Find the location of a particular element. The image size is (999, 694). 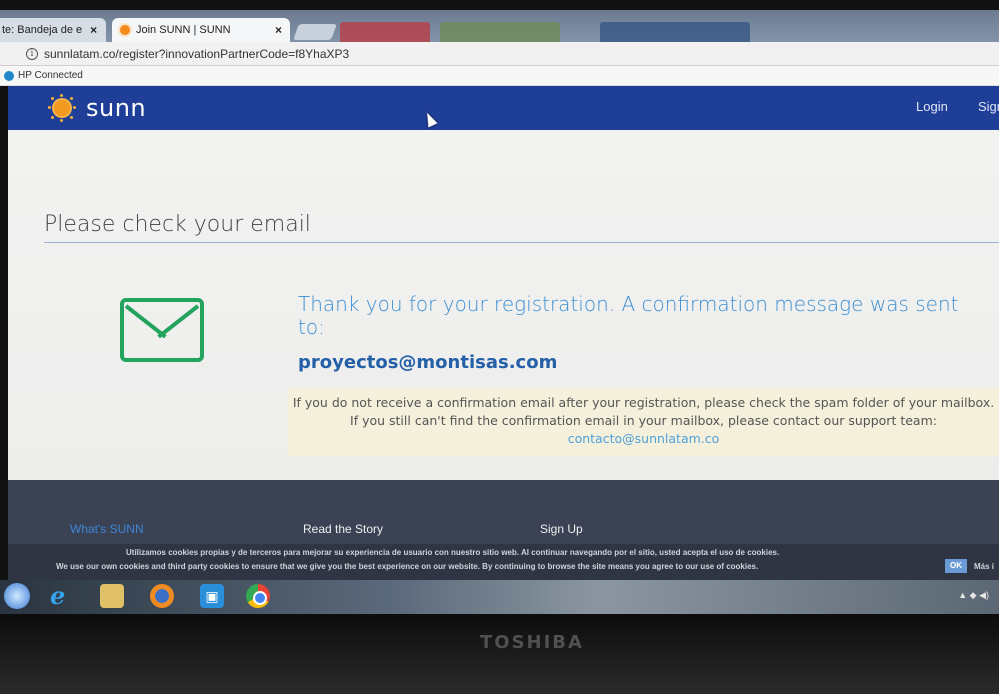

tab-strip: te: Bandeja de e × Join SUNN | SUNN × is located at coordinates (499, 27).